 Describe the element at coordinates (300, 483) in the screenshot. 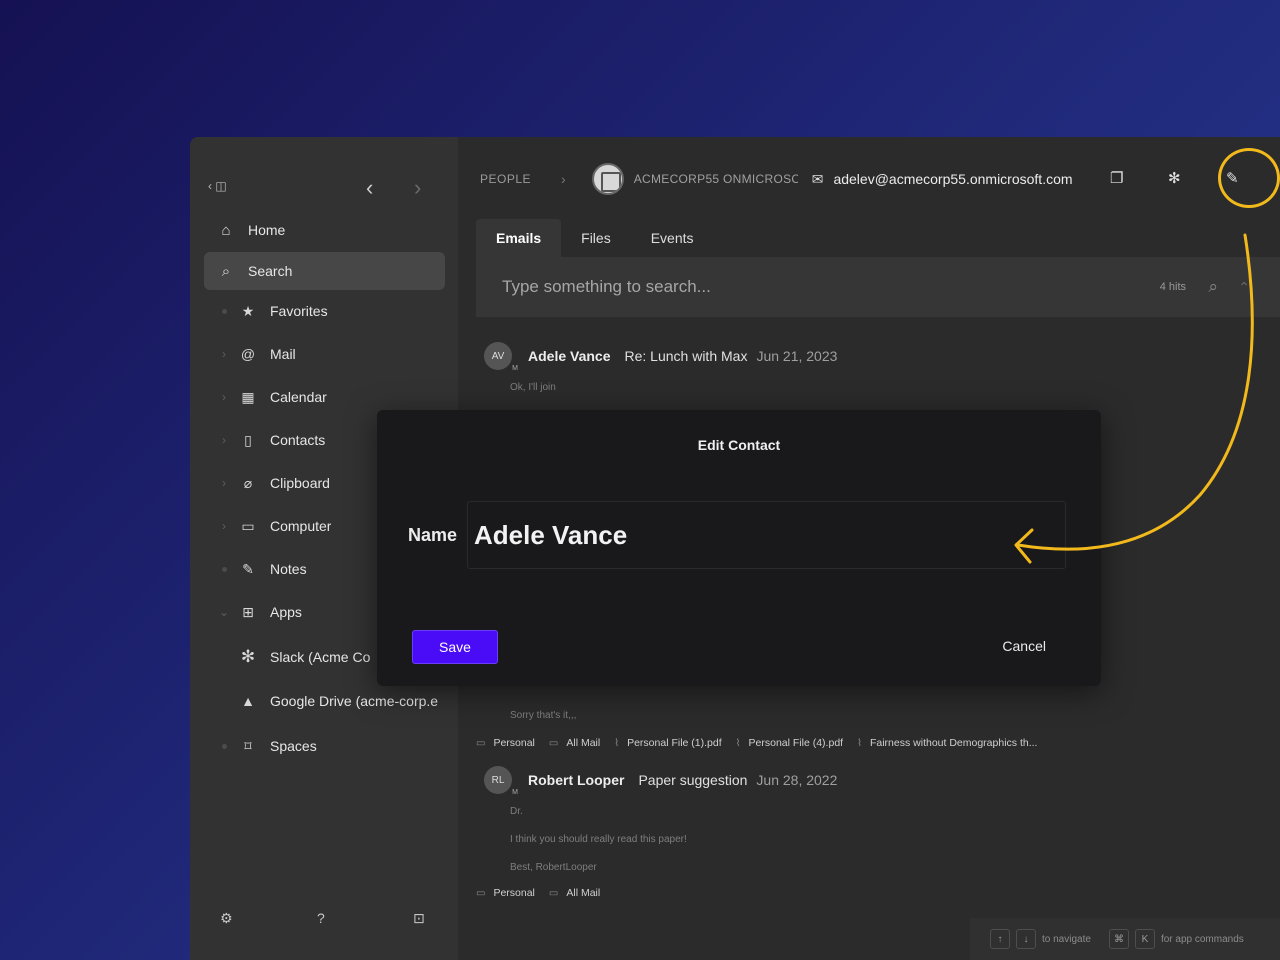

I see `sidebar-item-label: Clipboard` at that location.